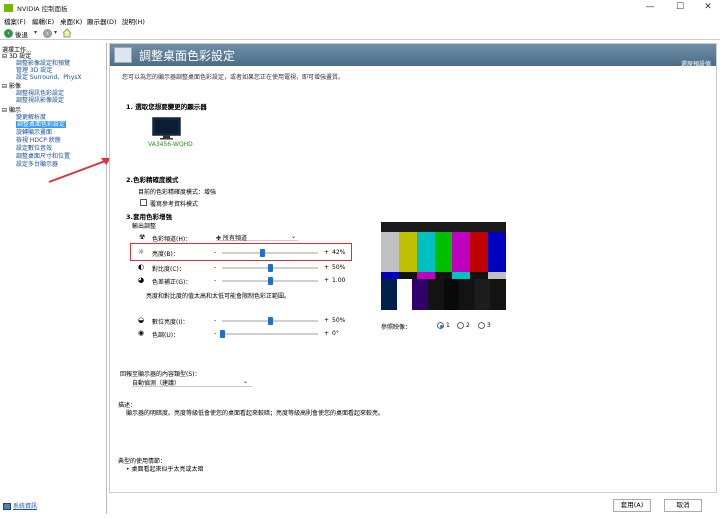 This screenshot has height=518, width=720. What do you see at coordinates (360, 20) in the screenshot?
I see `menu-bar: 檔案(F) 編輯(E) 桌面(K) 顯示器(D) 說明(H)` at bounding box center [360, 20].